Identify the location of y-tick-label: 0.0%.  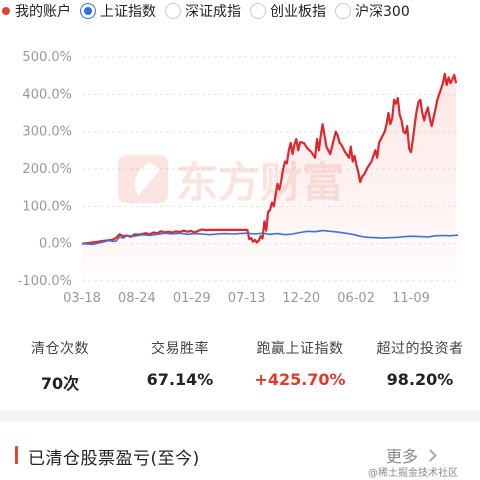
(55, 244).